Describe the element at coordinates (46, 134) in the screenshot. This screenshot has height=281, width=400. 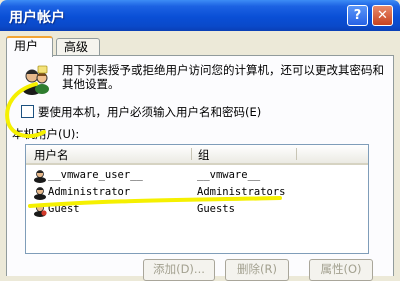
I see `local-users-label: 本机用户(U):` at that location.